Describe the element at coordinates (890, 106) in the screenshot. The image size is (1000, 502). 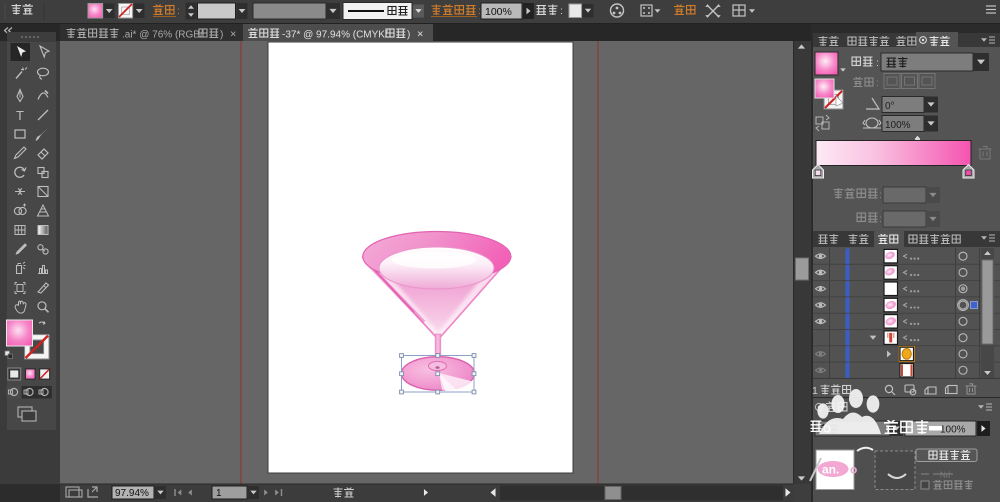
I see `svg-text: 0°` at that location.